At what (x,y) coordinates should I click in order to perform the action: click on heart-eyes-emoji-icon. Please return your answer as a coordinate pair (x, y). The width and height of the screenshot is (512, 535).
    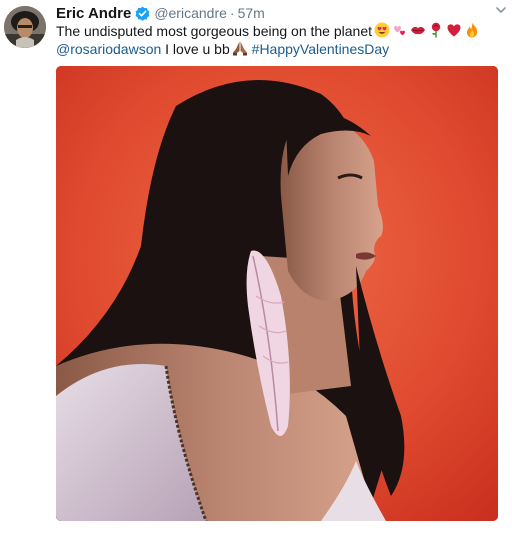
    Looking at the image, I should click on (382, 30).